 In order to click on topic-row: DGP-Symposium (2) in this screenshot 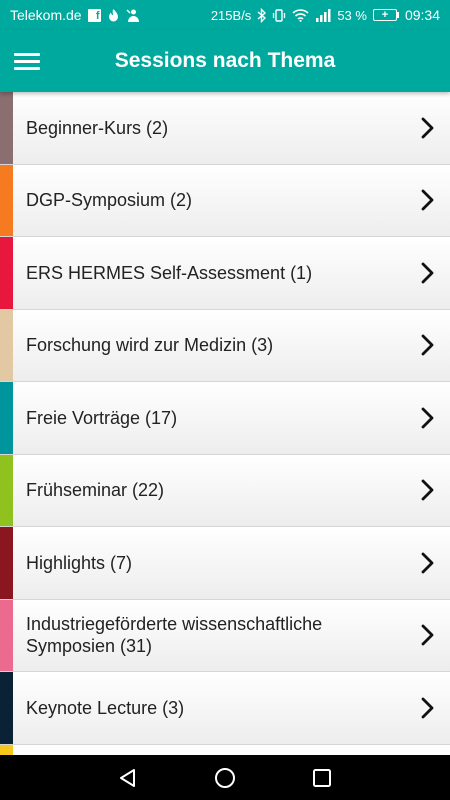, I will do `click(225, 200)`.